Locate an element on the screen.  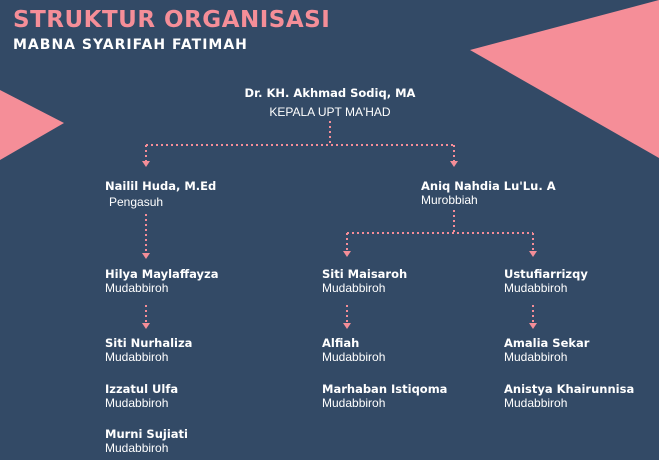
node-col1-4: Murni Sujiati Mudabbiroh is located at coordinates (146, 441).